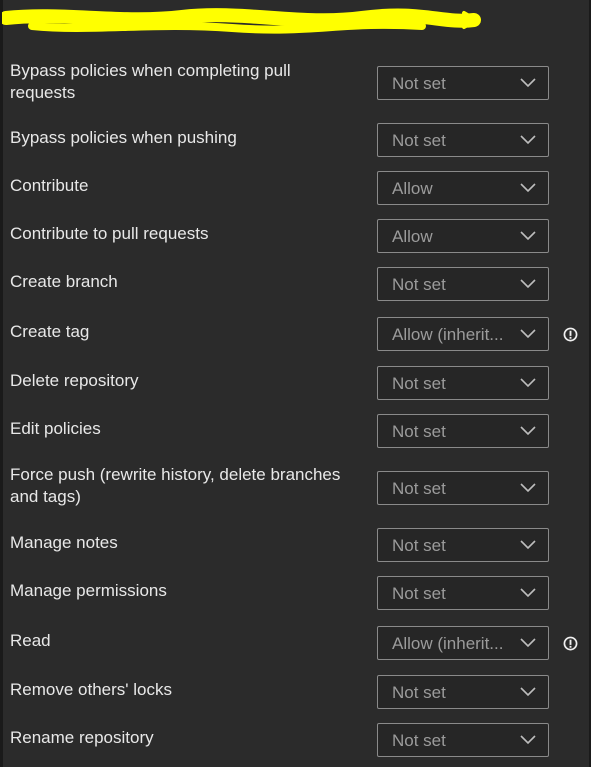  Describe the element at coordinates (109, 233) in the screenshot. I see `permission-label: Contribute to pull requests` at that location.